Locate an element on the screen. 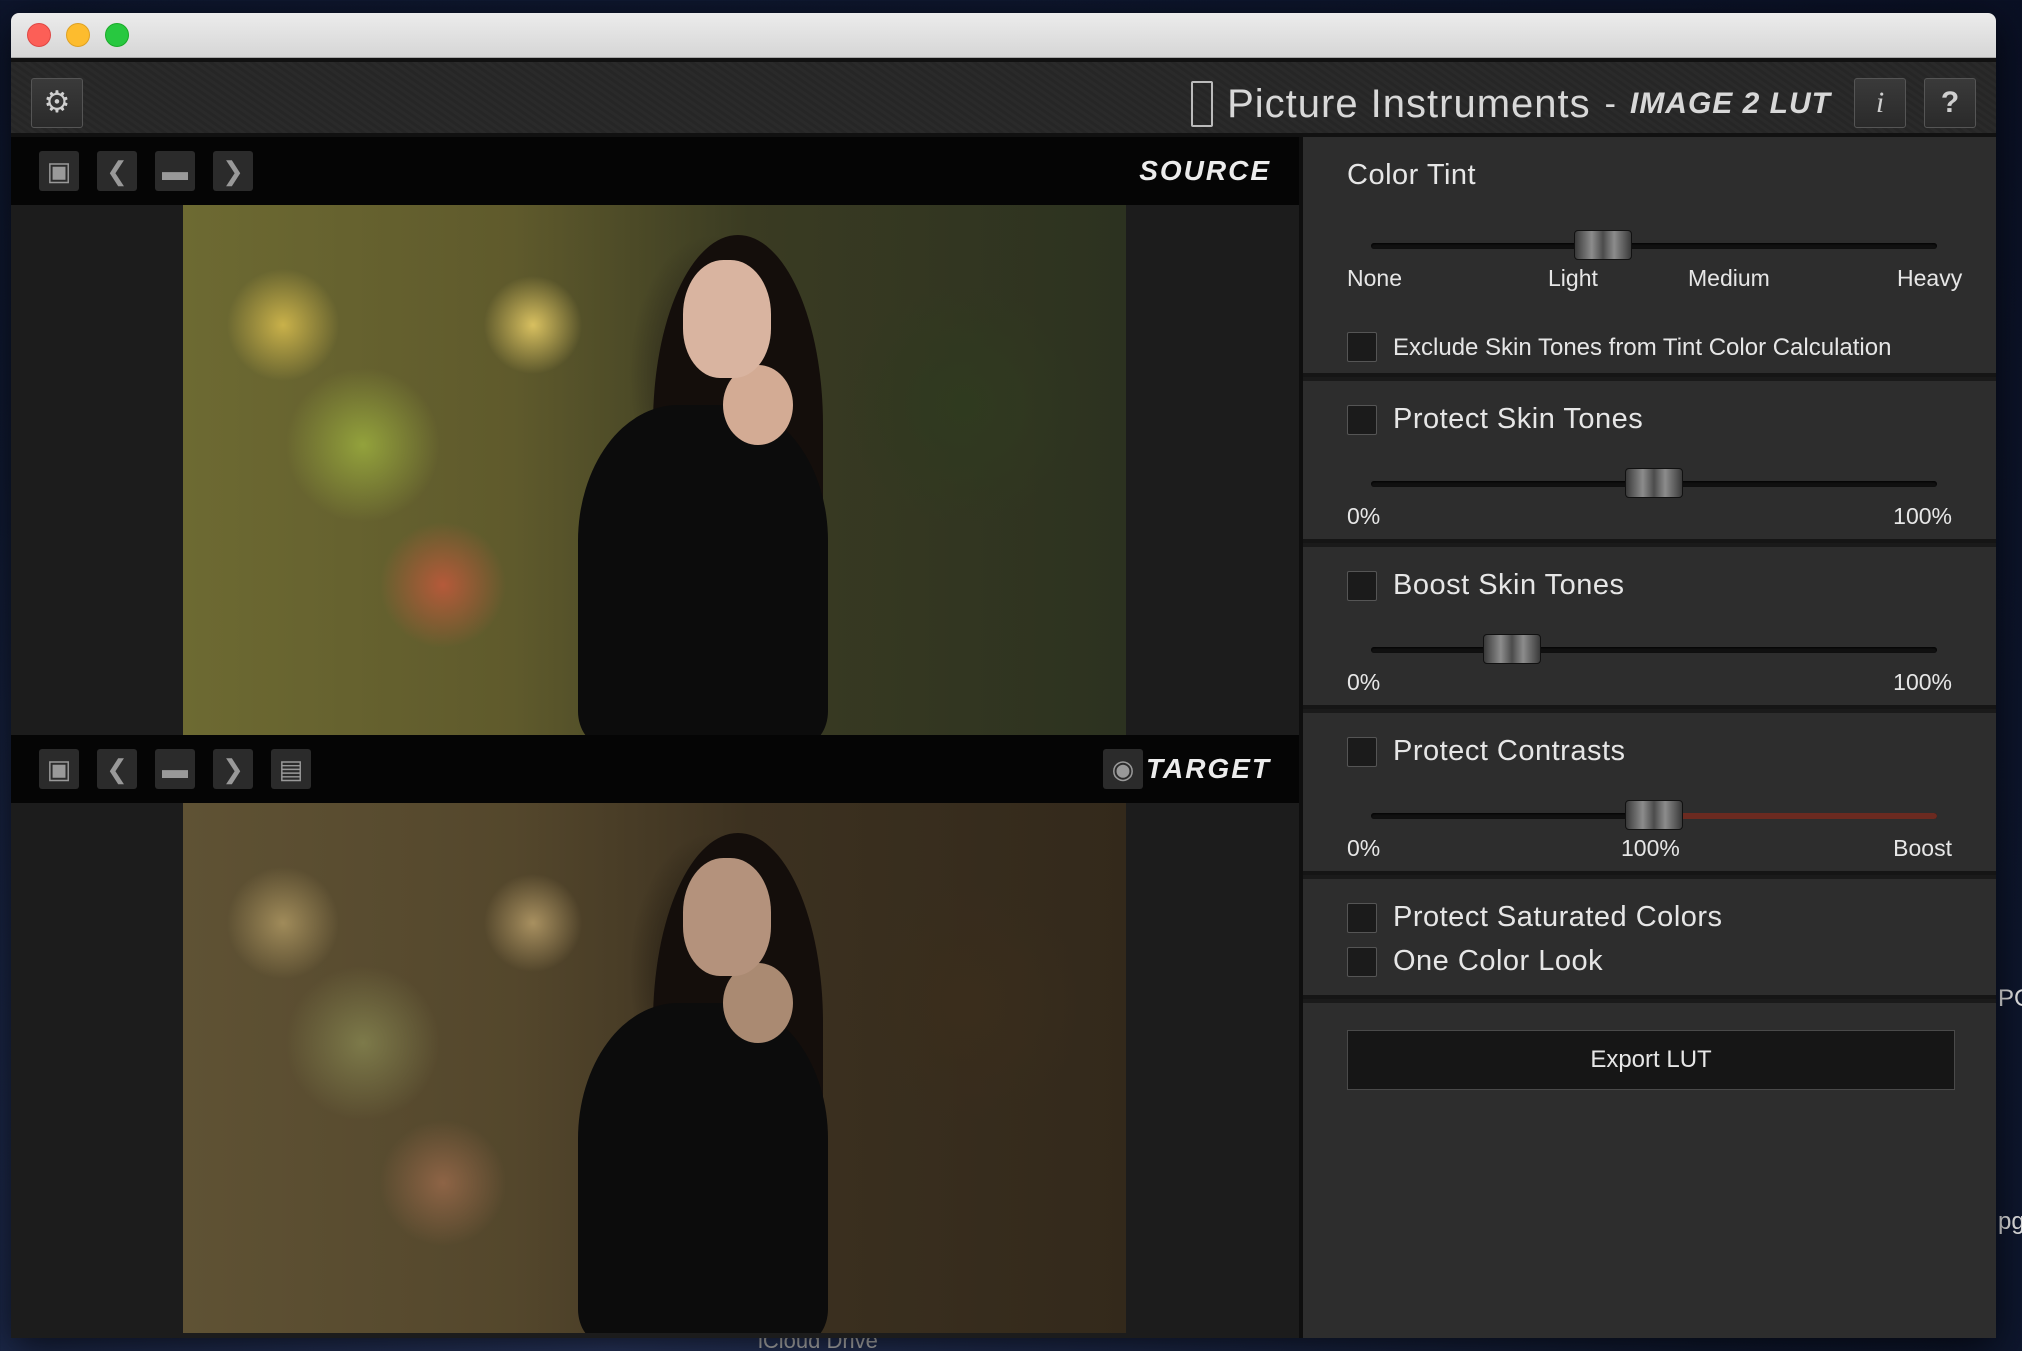 Image resolution: width=2022 pixels, height=1351 pixels. export-section: Export LUT is located at coordinates (1649, 1170).